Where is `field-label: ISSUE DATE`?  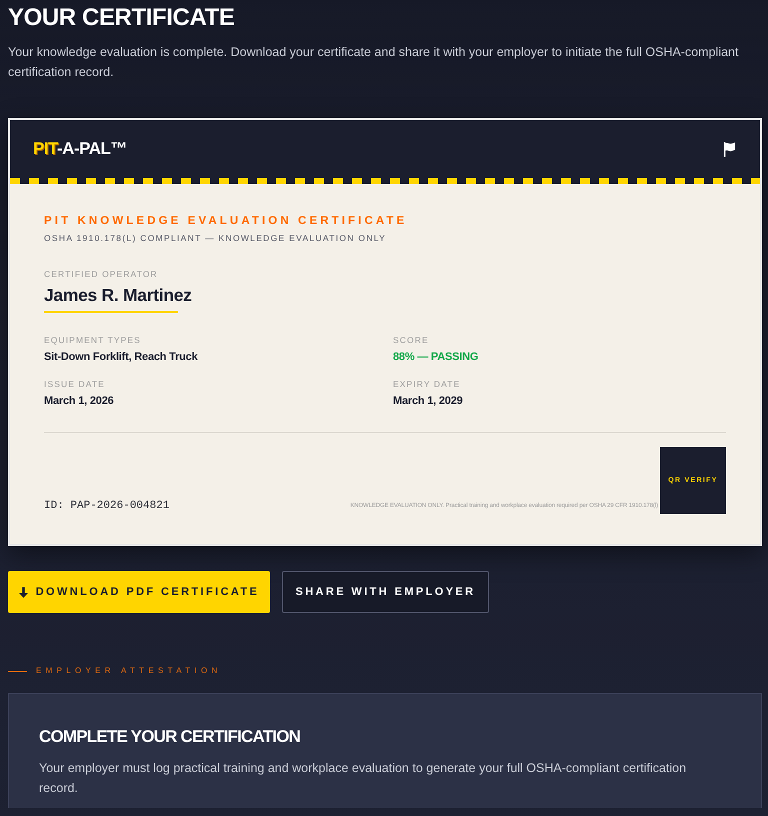 field-label: ISSUE DATE is located at coordinates (74, 384).